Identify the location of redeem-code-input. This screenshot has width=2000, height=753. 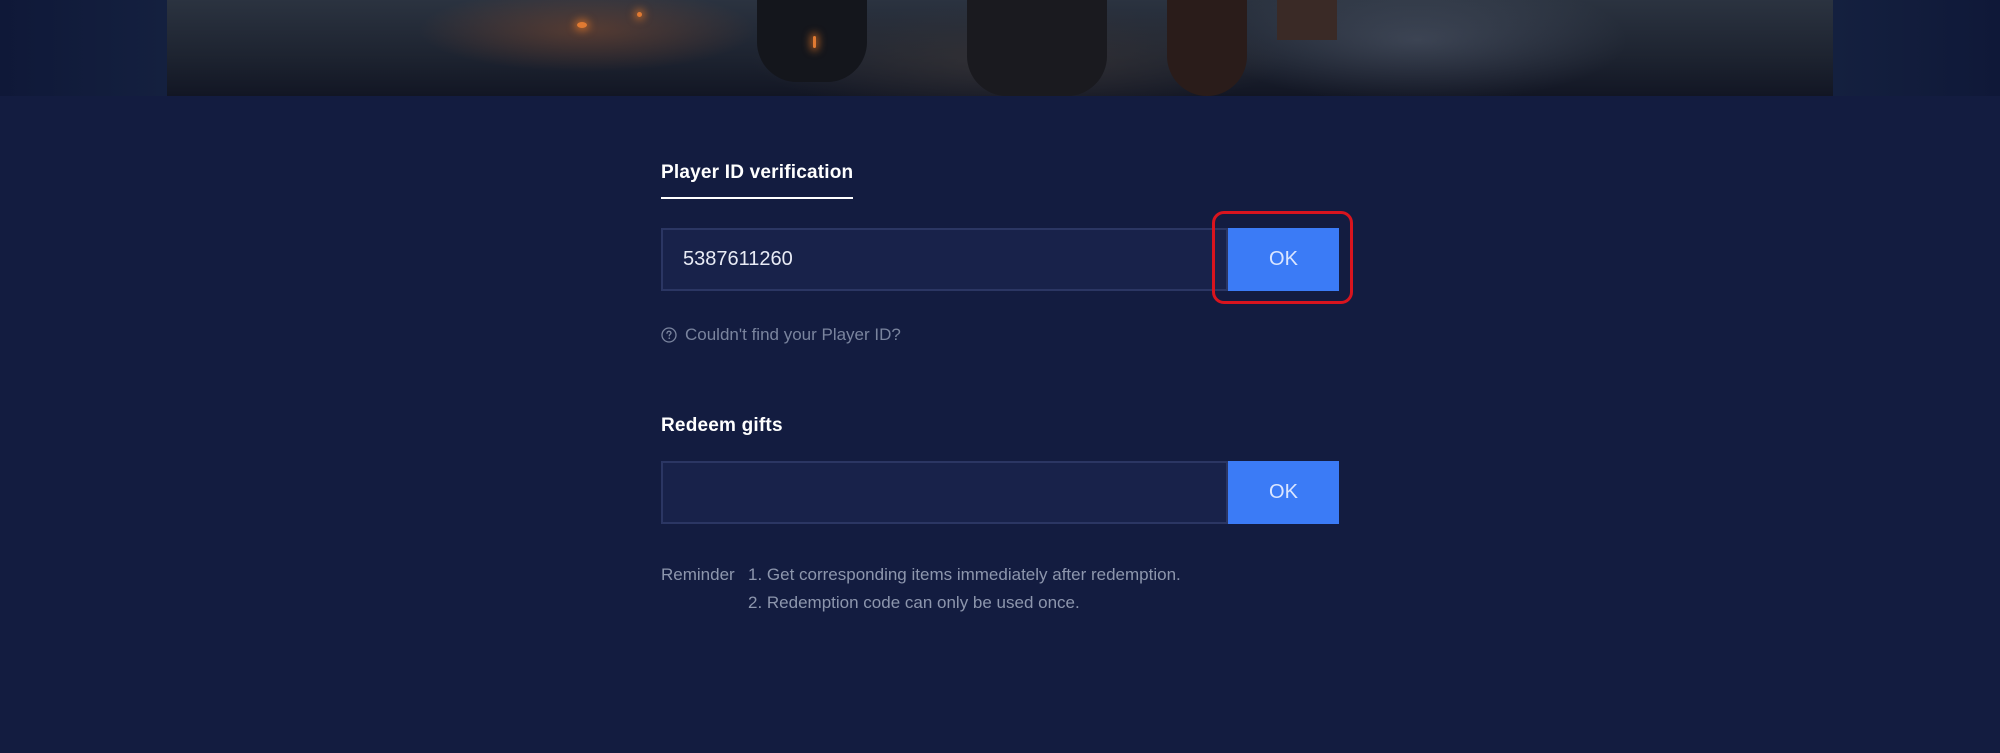
(944, 492).